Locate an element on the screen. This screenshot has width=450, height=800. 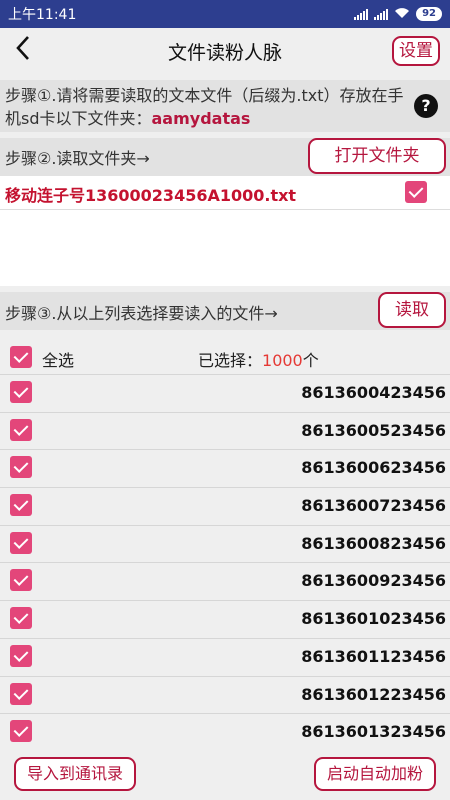
phone-number: 8613600423456 is located at coordinates (373, 392).